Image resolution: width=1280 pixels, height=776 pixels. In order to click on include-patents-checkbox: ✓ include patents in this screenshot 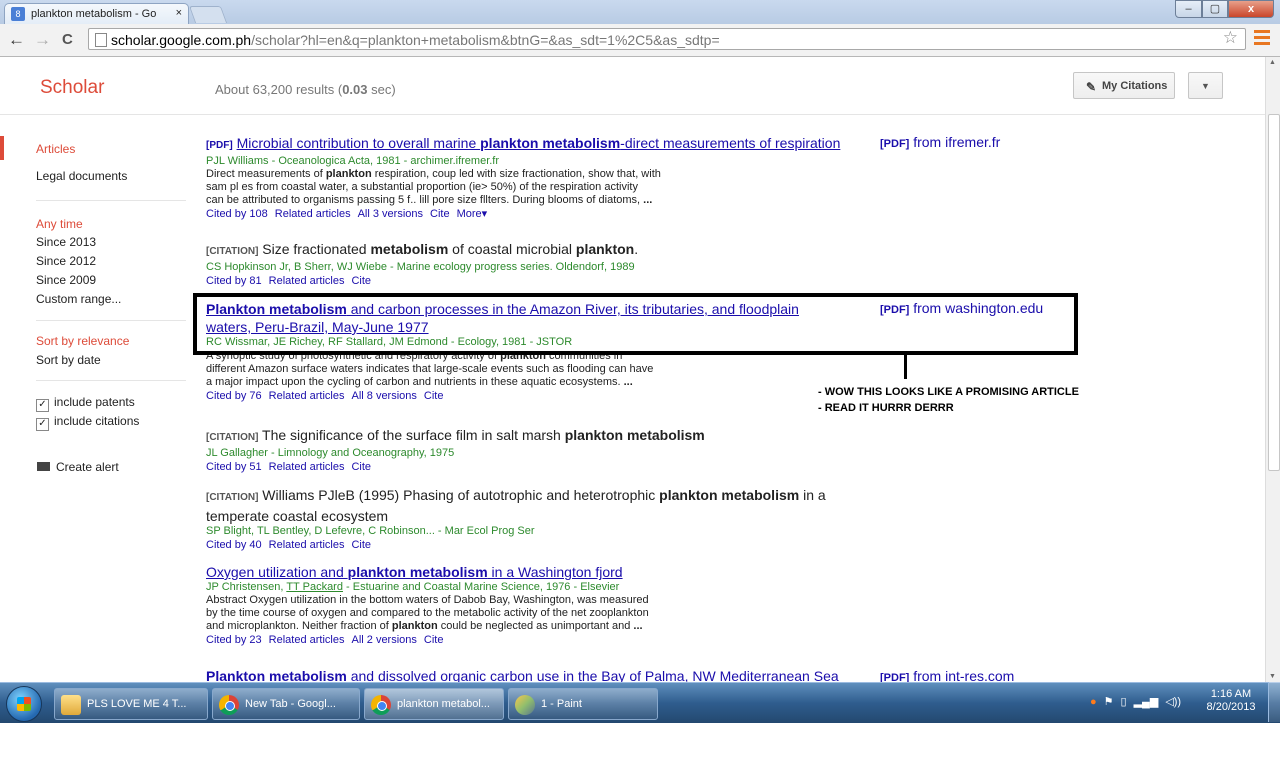, I will do `click(85, 403)`.